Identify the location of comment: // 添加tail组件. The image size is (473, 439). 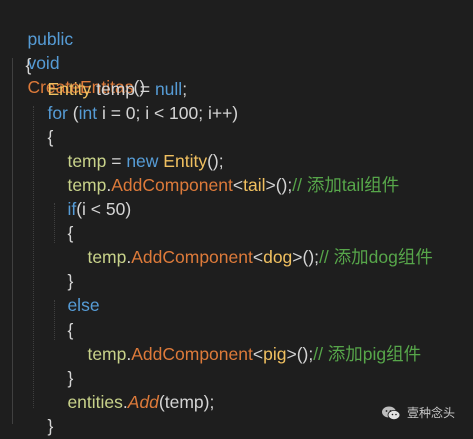
(346, 185).